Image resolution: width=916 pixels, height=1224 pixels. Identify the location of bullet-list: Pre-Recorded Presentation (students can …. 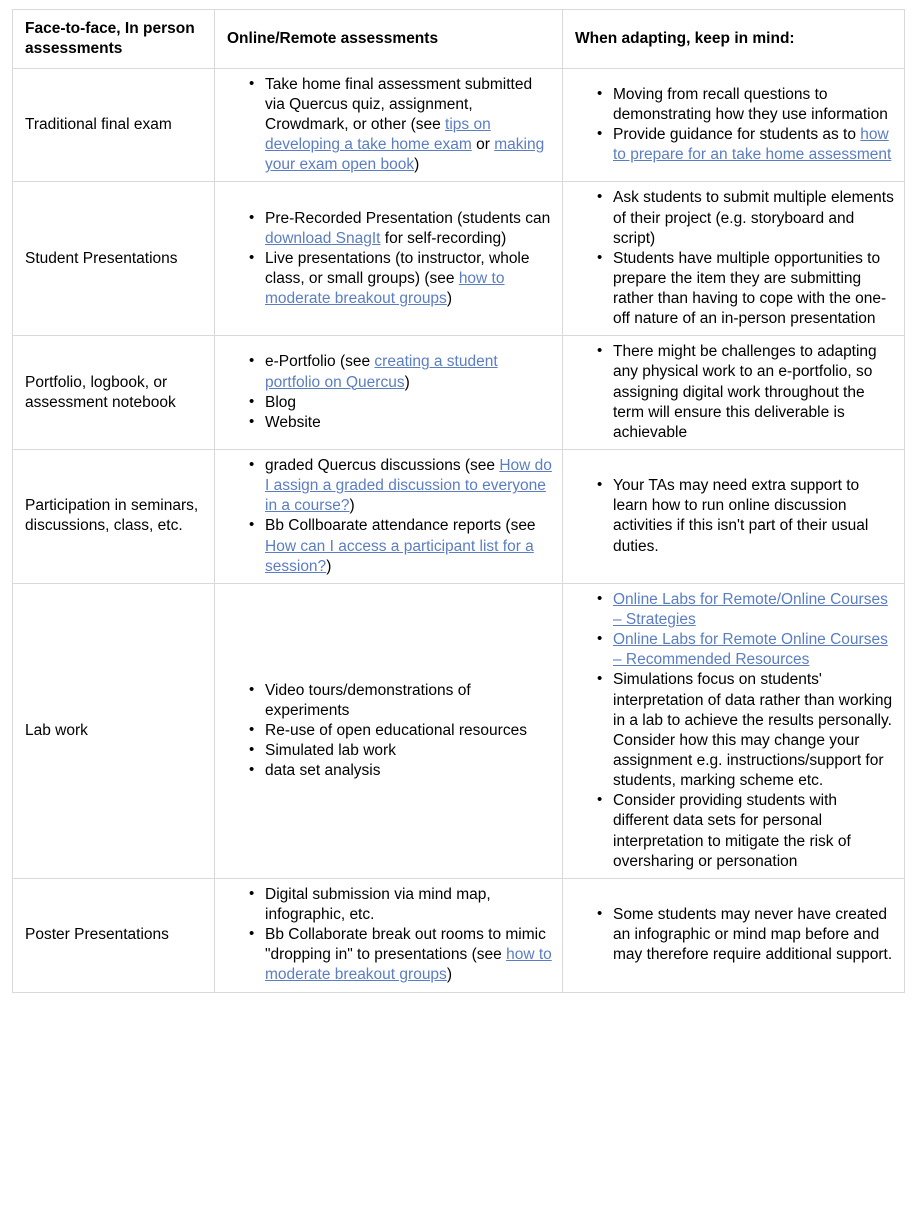
(389, 258).